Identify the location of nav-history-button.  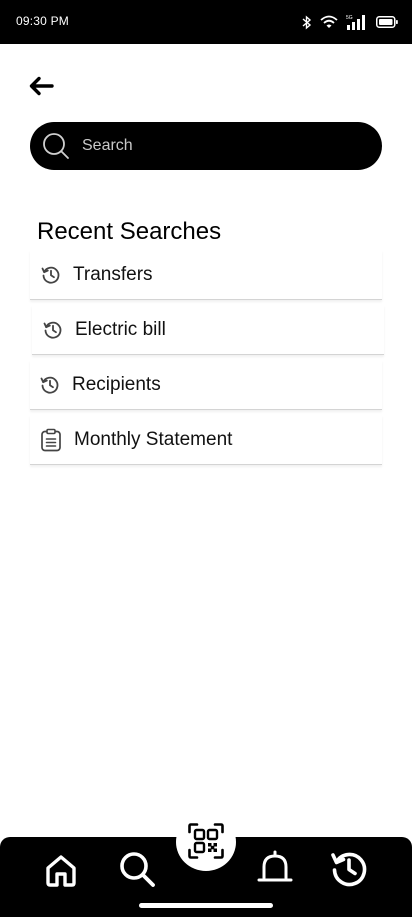
(349, 871).